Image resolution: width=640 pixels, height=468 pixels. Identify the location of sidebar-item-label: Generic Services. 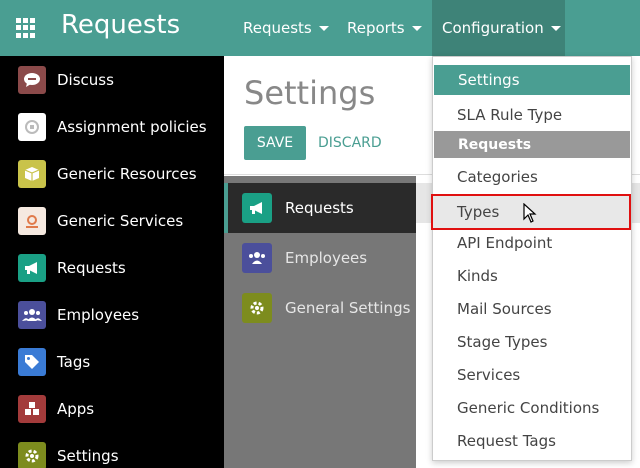
(120, 220).